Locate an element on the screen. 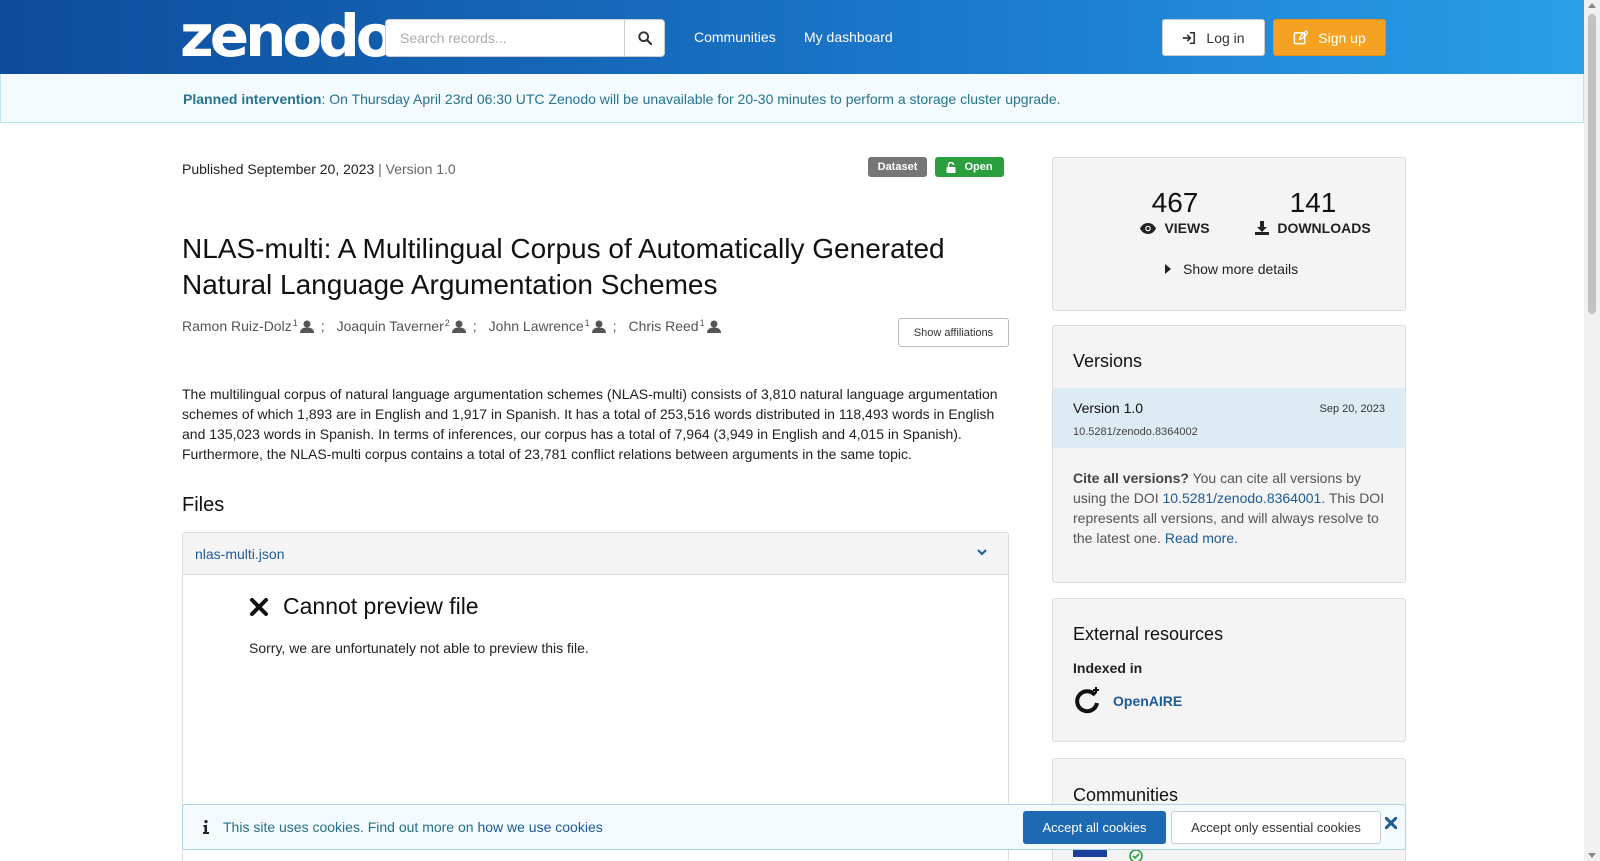 This screenshot has width=1600, height=861. views-stat: 467 VIEWS is located at coordinates (1175, 212).